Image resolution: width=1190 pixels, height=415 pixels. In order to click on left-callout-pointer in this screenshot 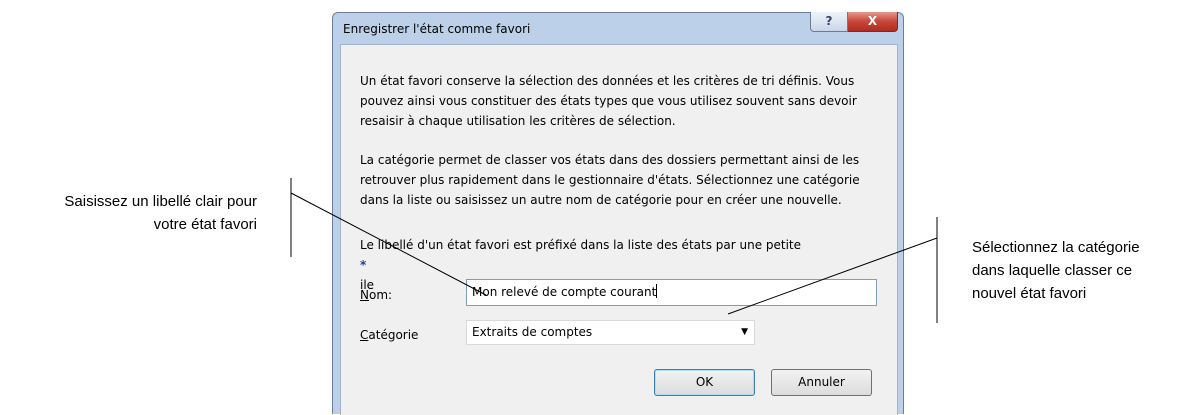, I will do `click(388, 244)`.